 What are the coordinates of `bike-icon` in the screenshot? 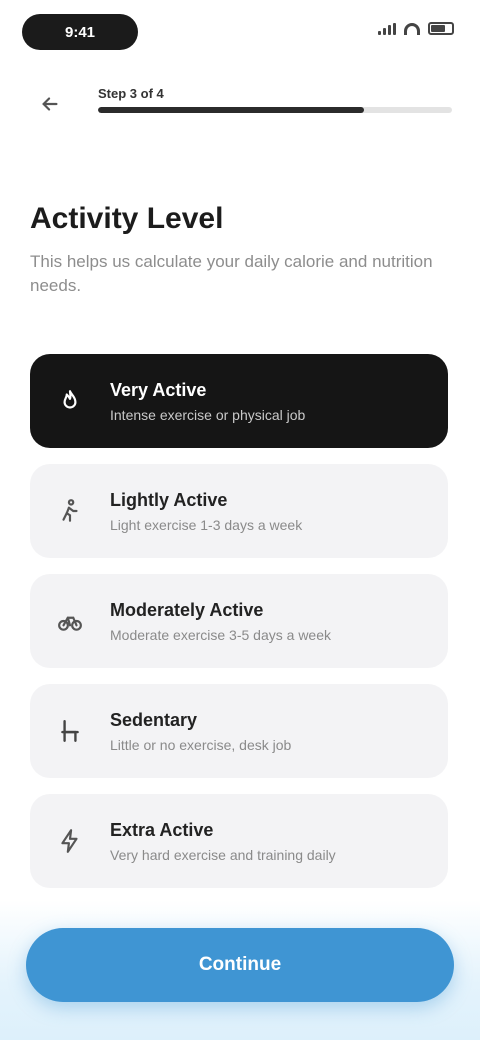 It's located at (70, 621).